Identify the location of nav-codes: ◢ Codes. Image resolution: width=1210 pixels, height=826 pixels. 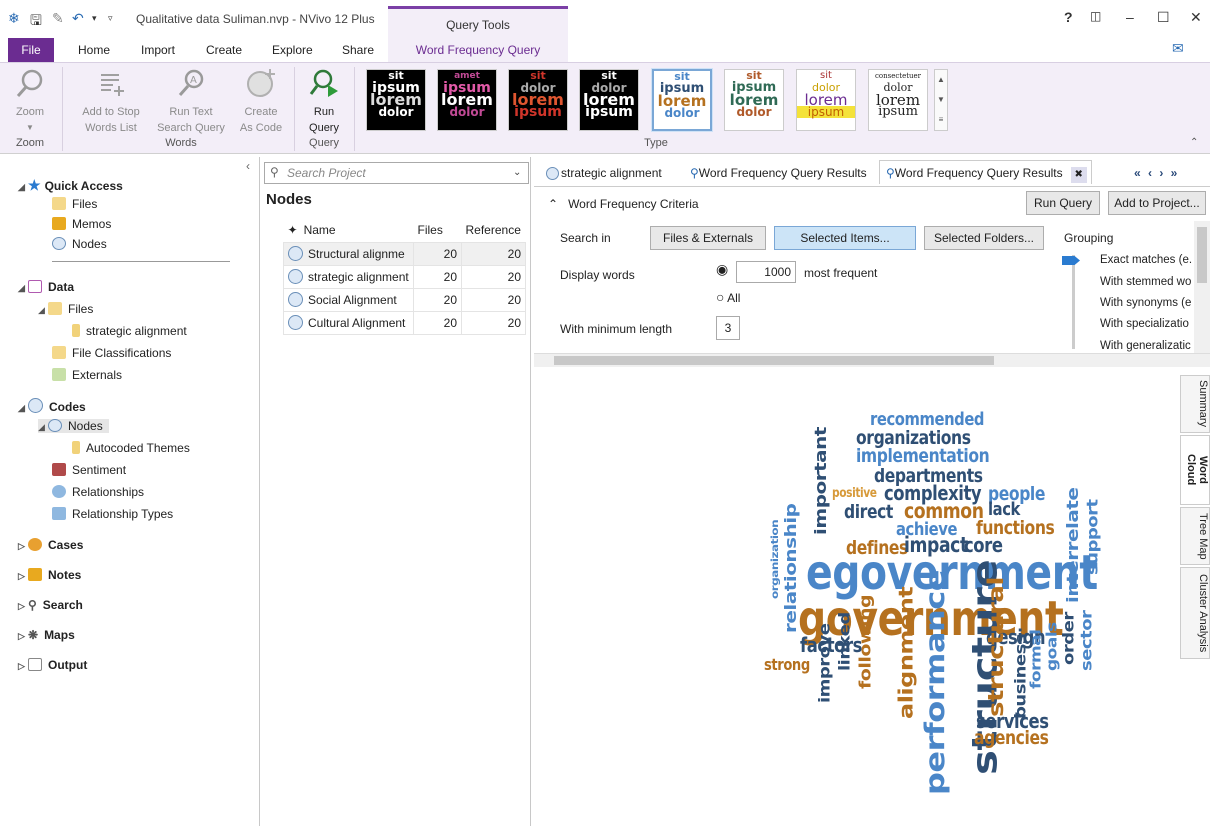
(52, 406).